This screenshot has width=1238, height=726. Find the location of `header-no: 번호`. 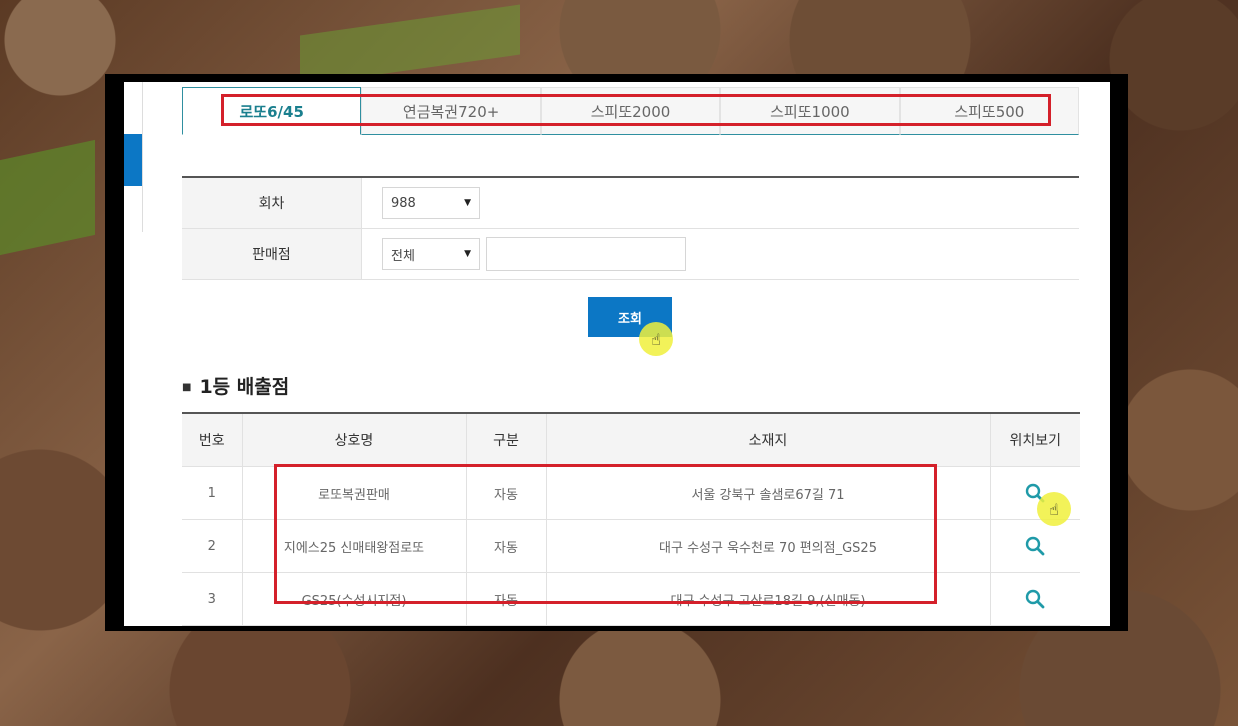

header-no: 번호 is located at coordinates (212, 439).